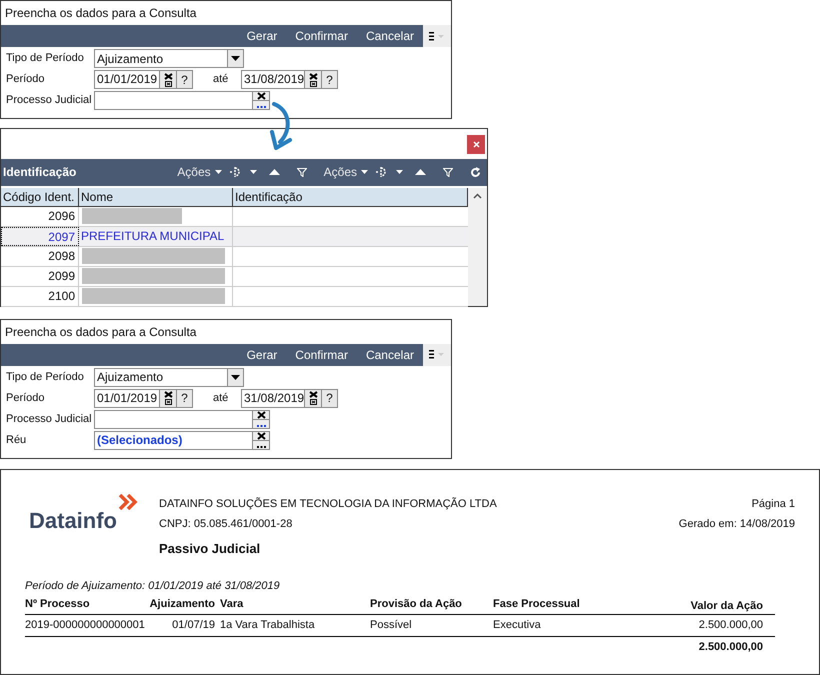  I want to click on table-cell: 2099, so click(40, 276).